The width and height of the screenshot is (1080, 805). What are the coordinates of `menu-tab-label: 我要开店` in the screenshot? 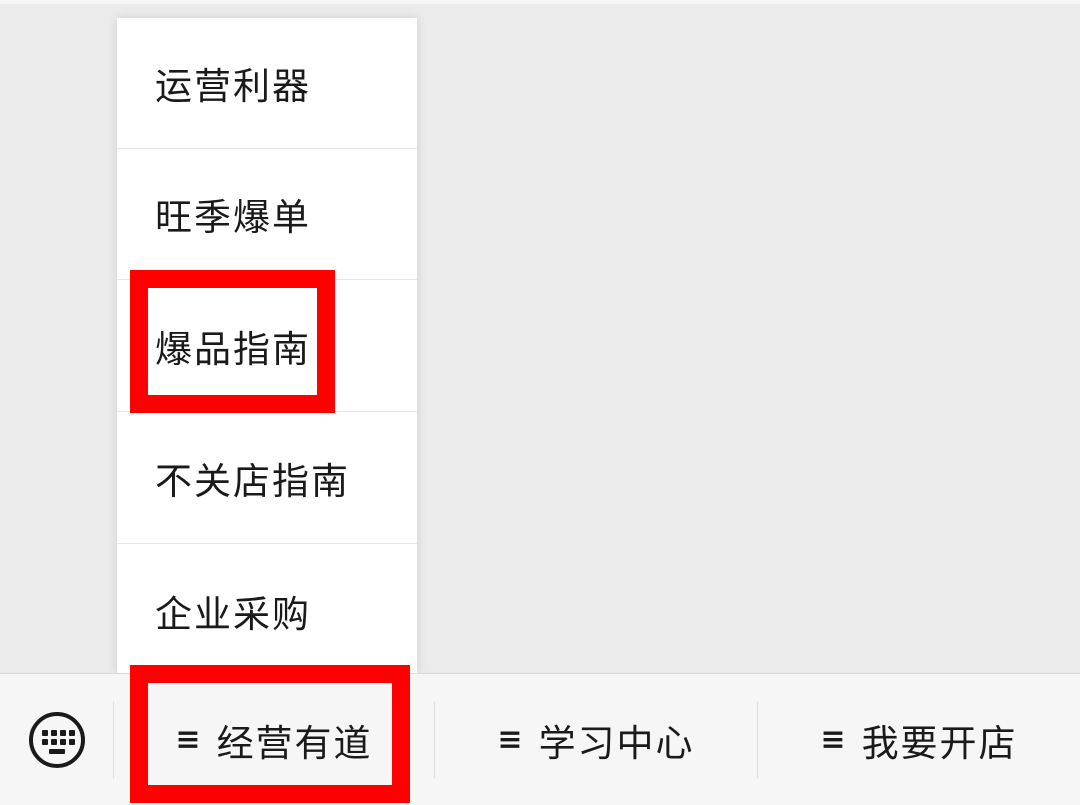 It's located at (939, 743).